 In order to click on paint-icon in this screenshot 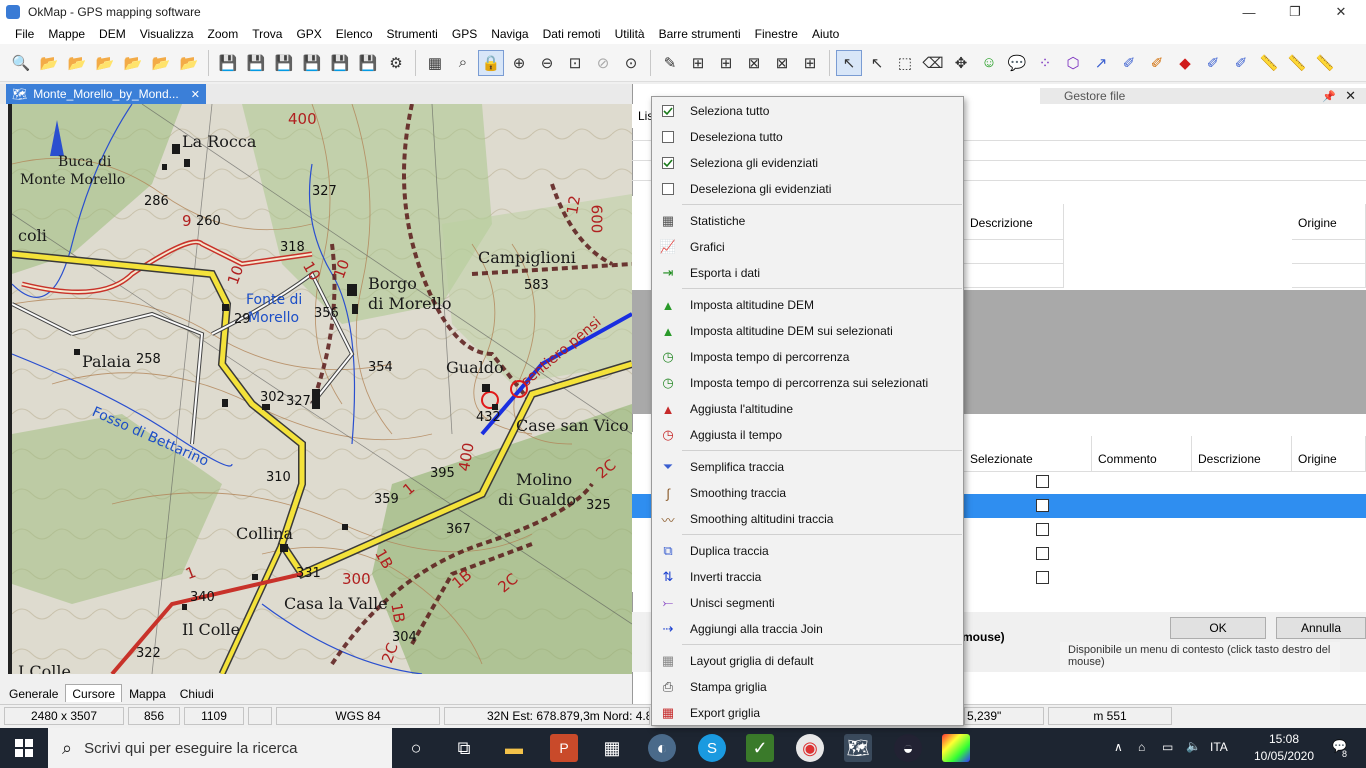, I will do `click(956, 748)`.